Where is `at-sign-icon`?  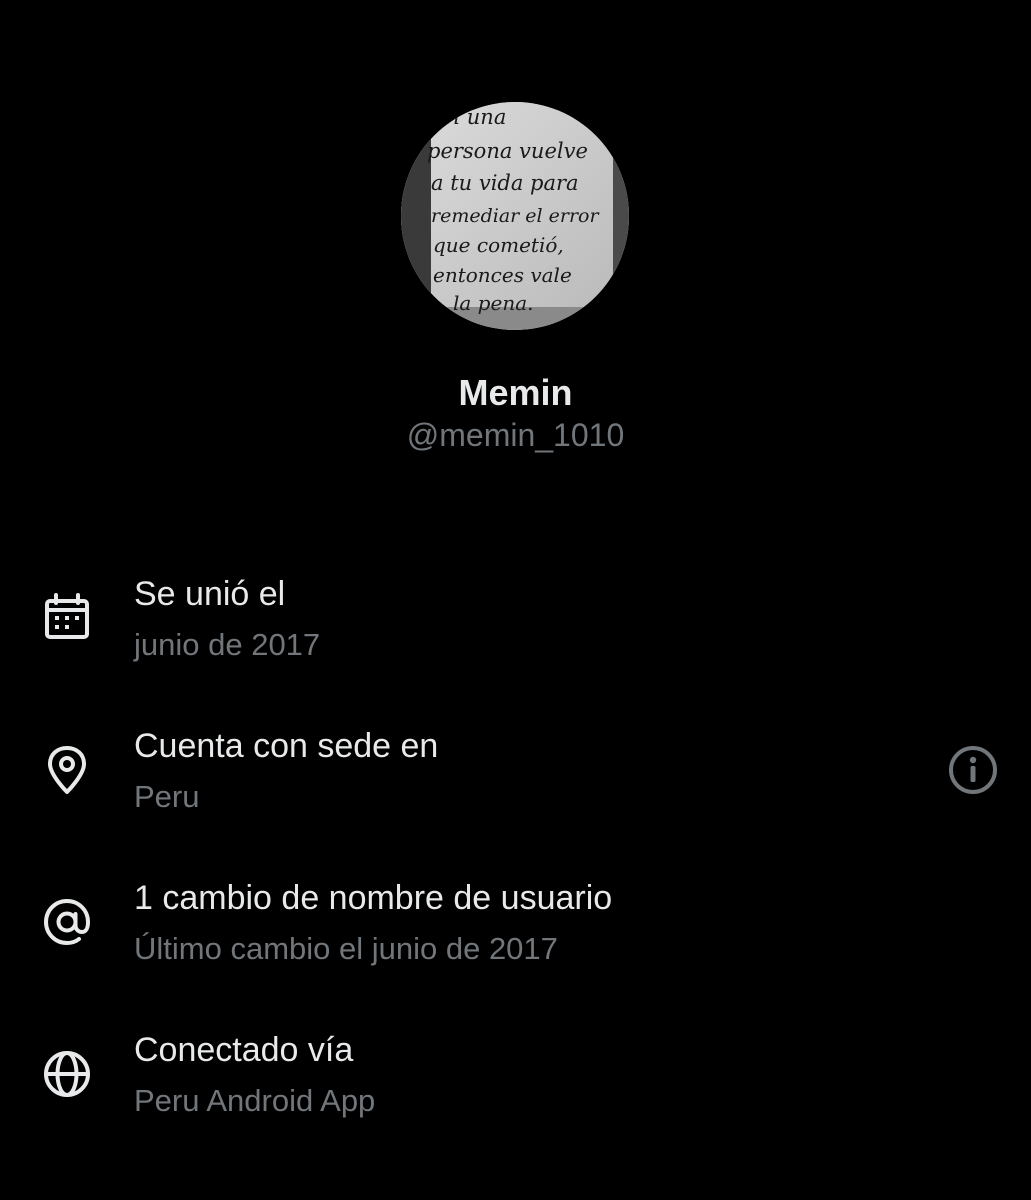
at-sign-icon is located at coordinates (67, 922).